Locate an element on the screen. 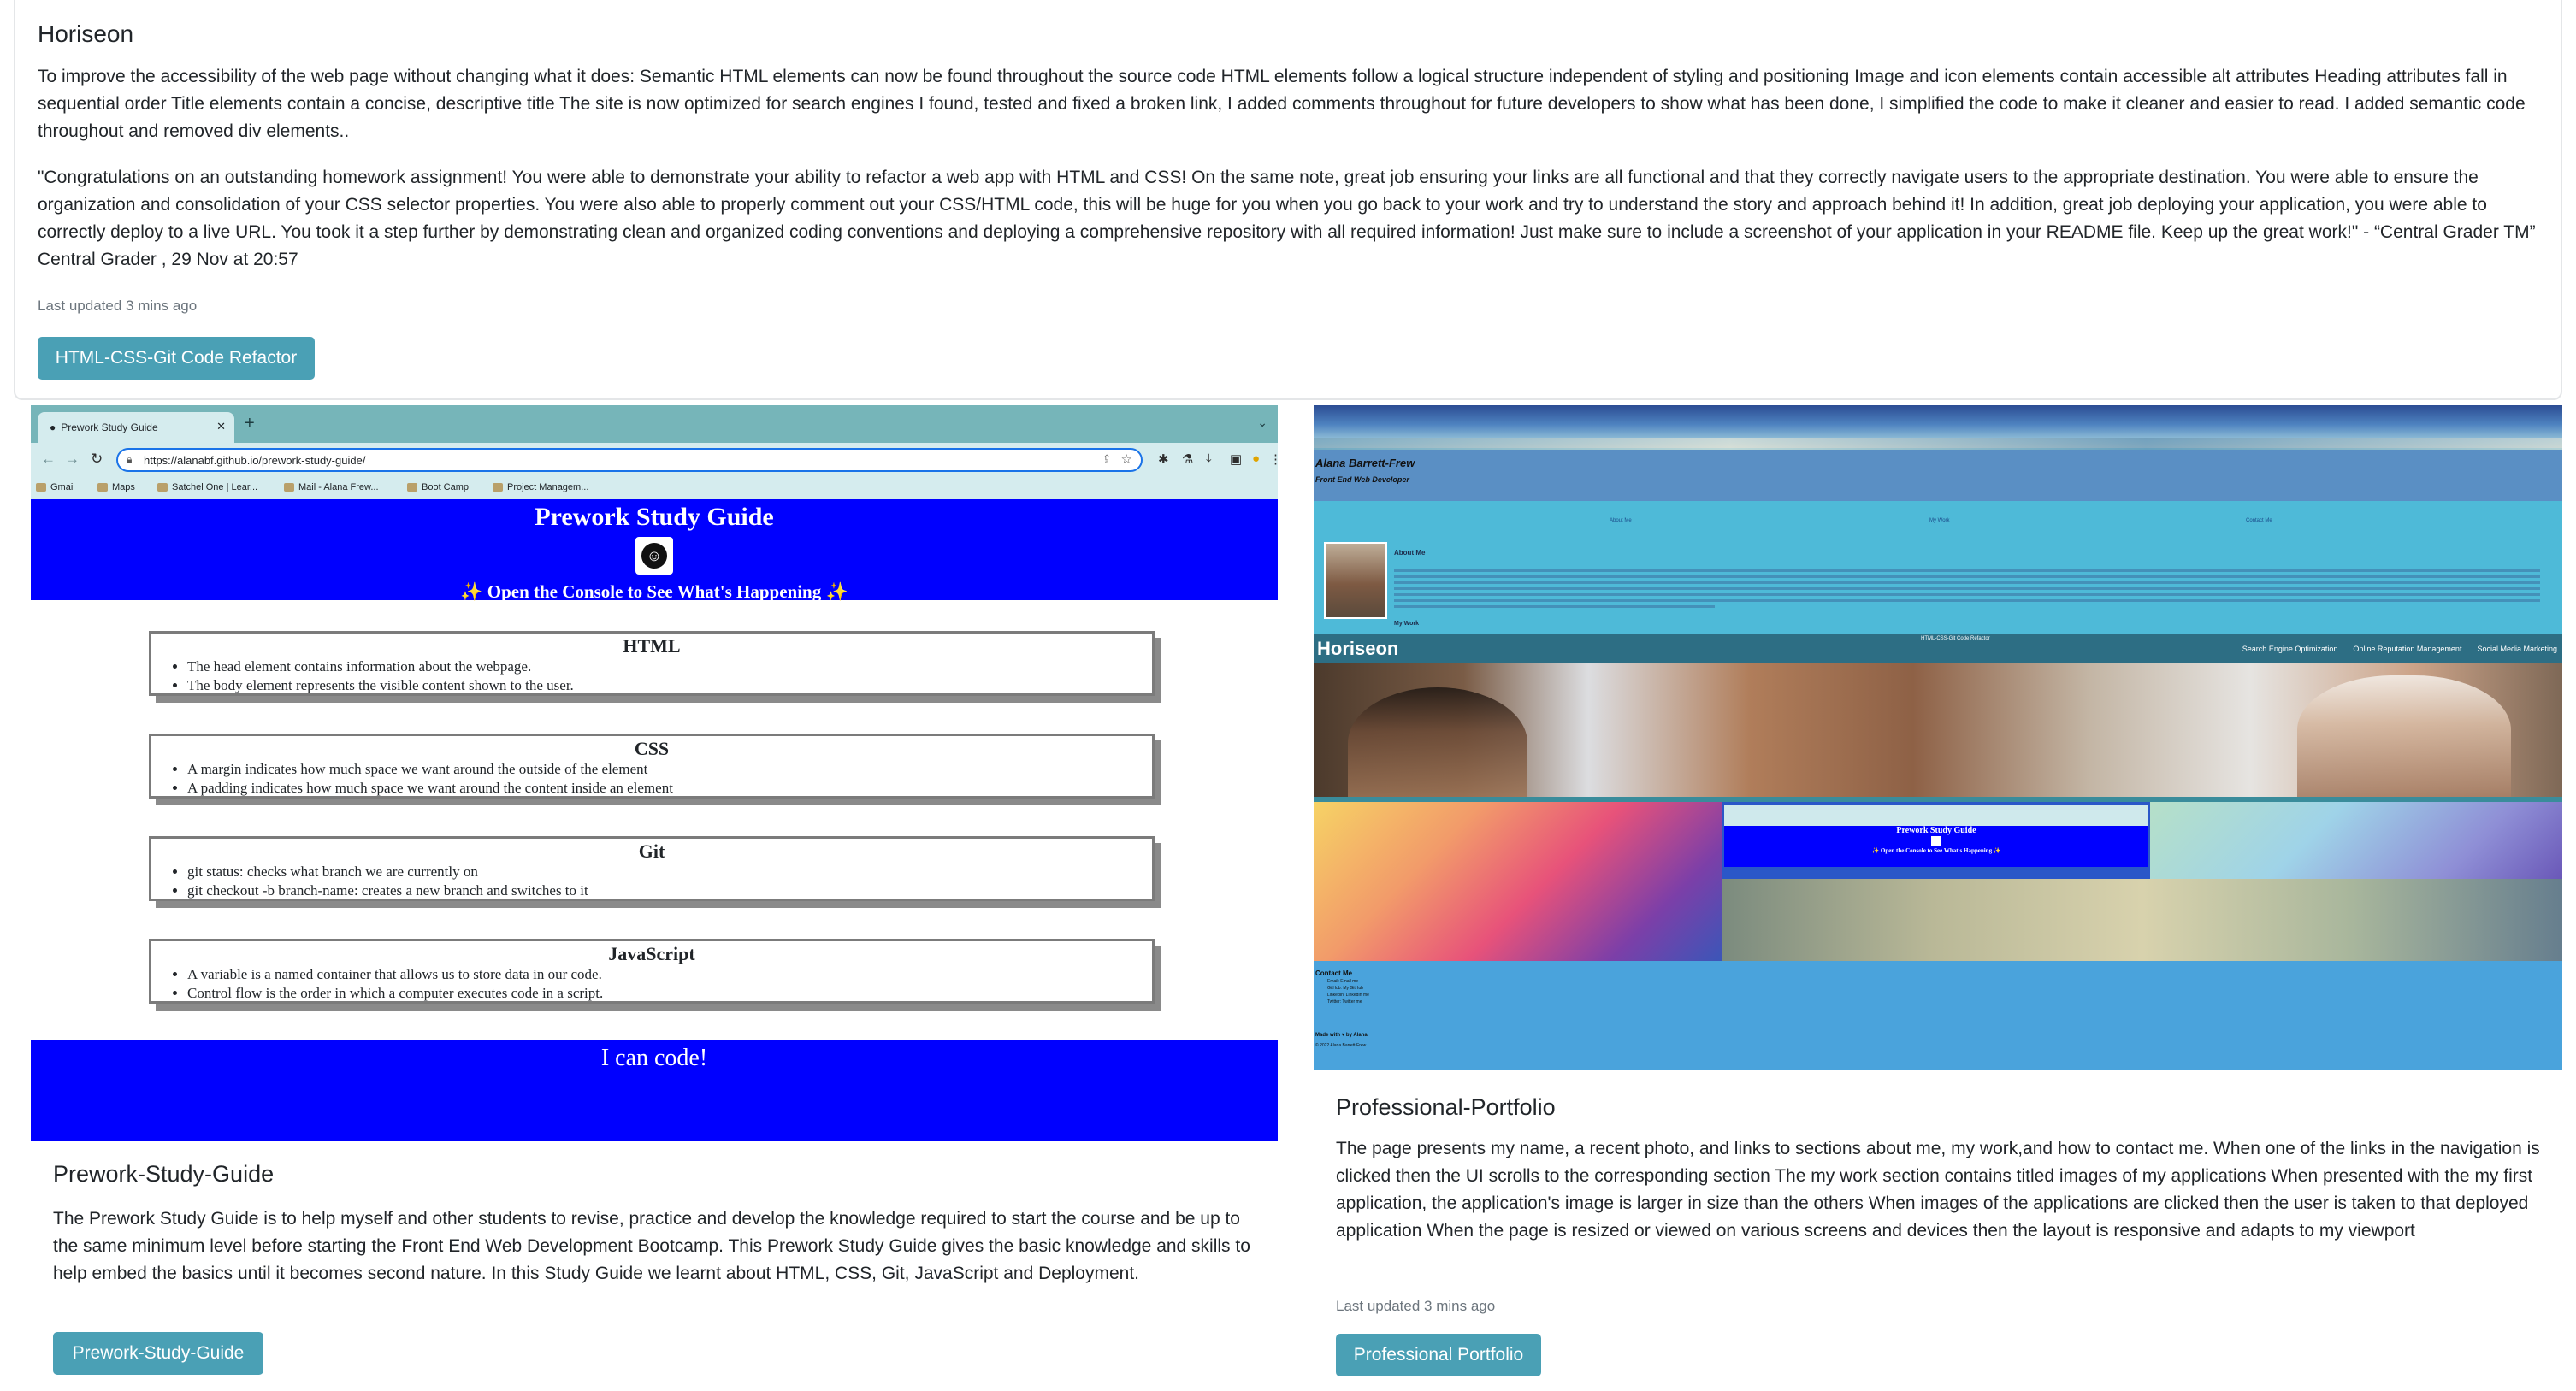 The height and width of the screenshot is (1391, 2576). browser-tab-title: Prework Study Guide is located at coordinates (110, 427).